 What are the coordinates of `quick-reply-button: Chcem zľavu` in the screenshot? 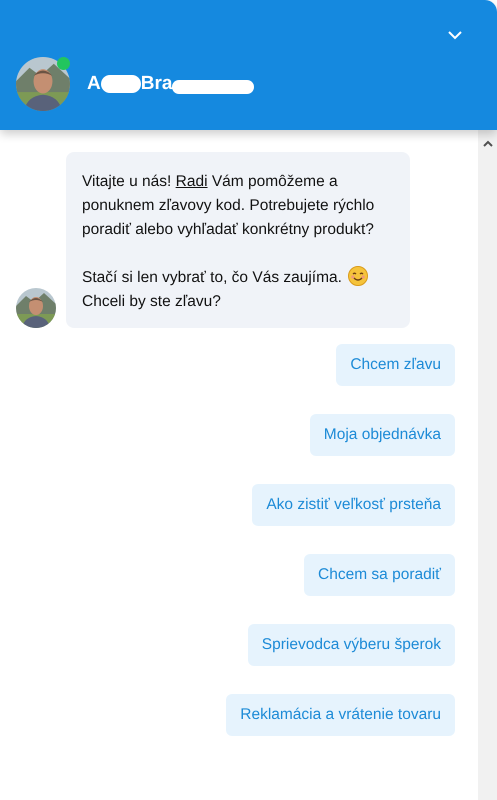 It's located at (395, 365).